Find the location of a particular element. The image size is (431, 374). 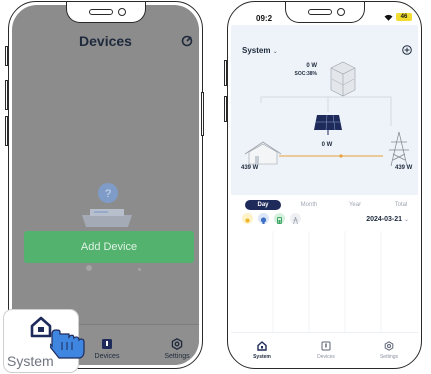

wifi-icon is located at coordinates (388, 17).